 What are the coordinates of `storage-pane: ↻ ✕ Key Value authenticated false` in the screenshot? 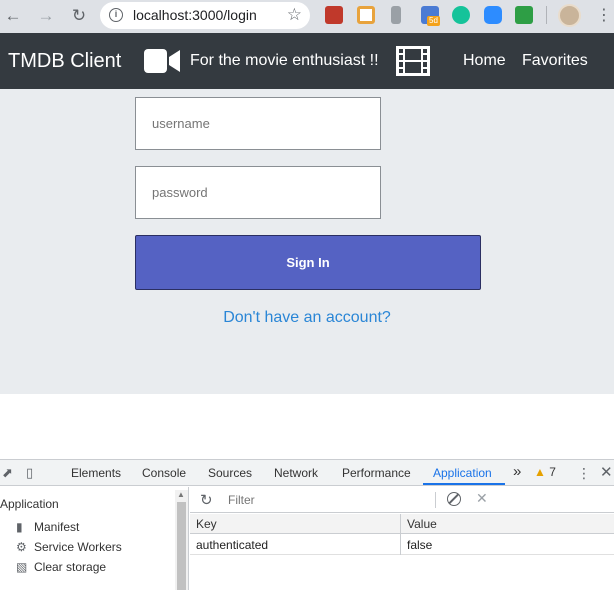 It's located at (402, 538).